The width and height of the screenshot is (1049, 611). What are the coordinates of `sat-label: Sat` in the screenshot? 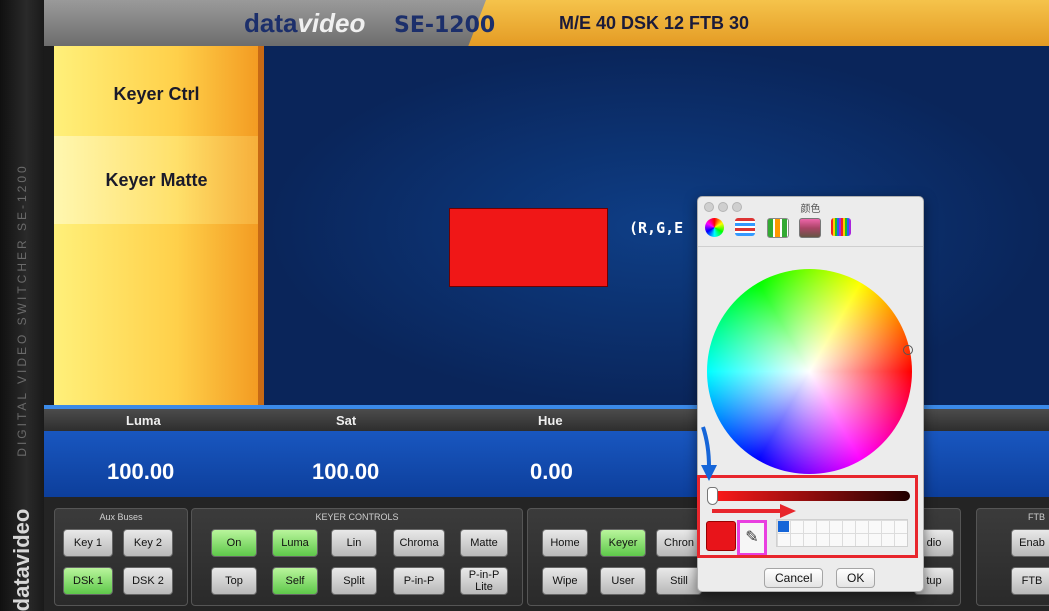 It's located at (346, 420).